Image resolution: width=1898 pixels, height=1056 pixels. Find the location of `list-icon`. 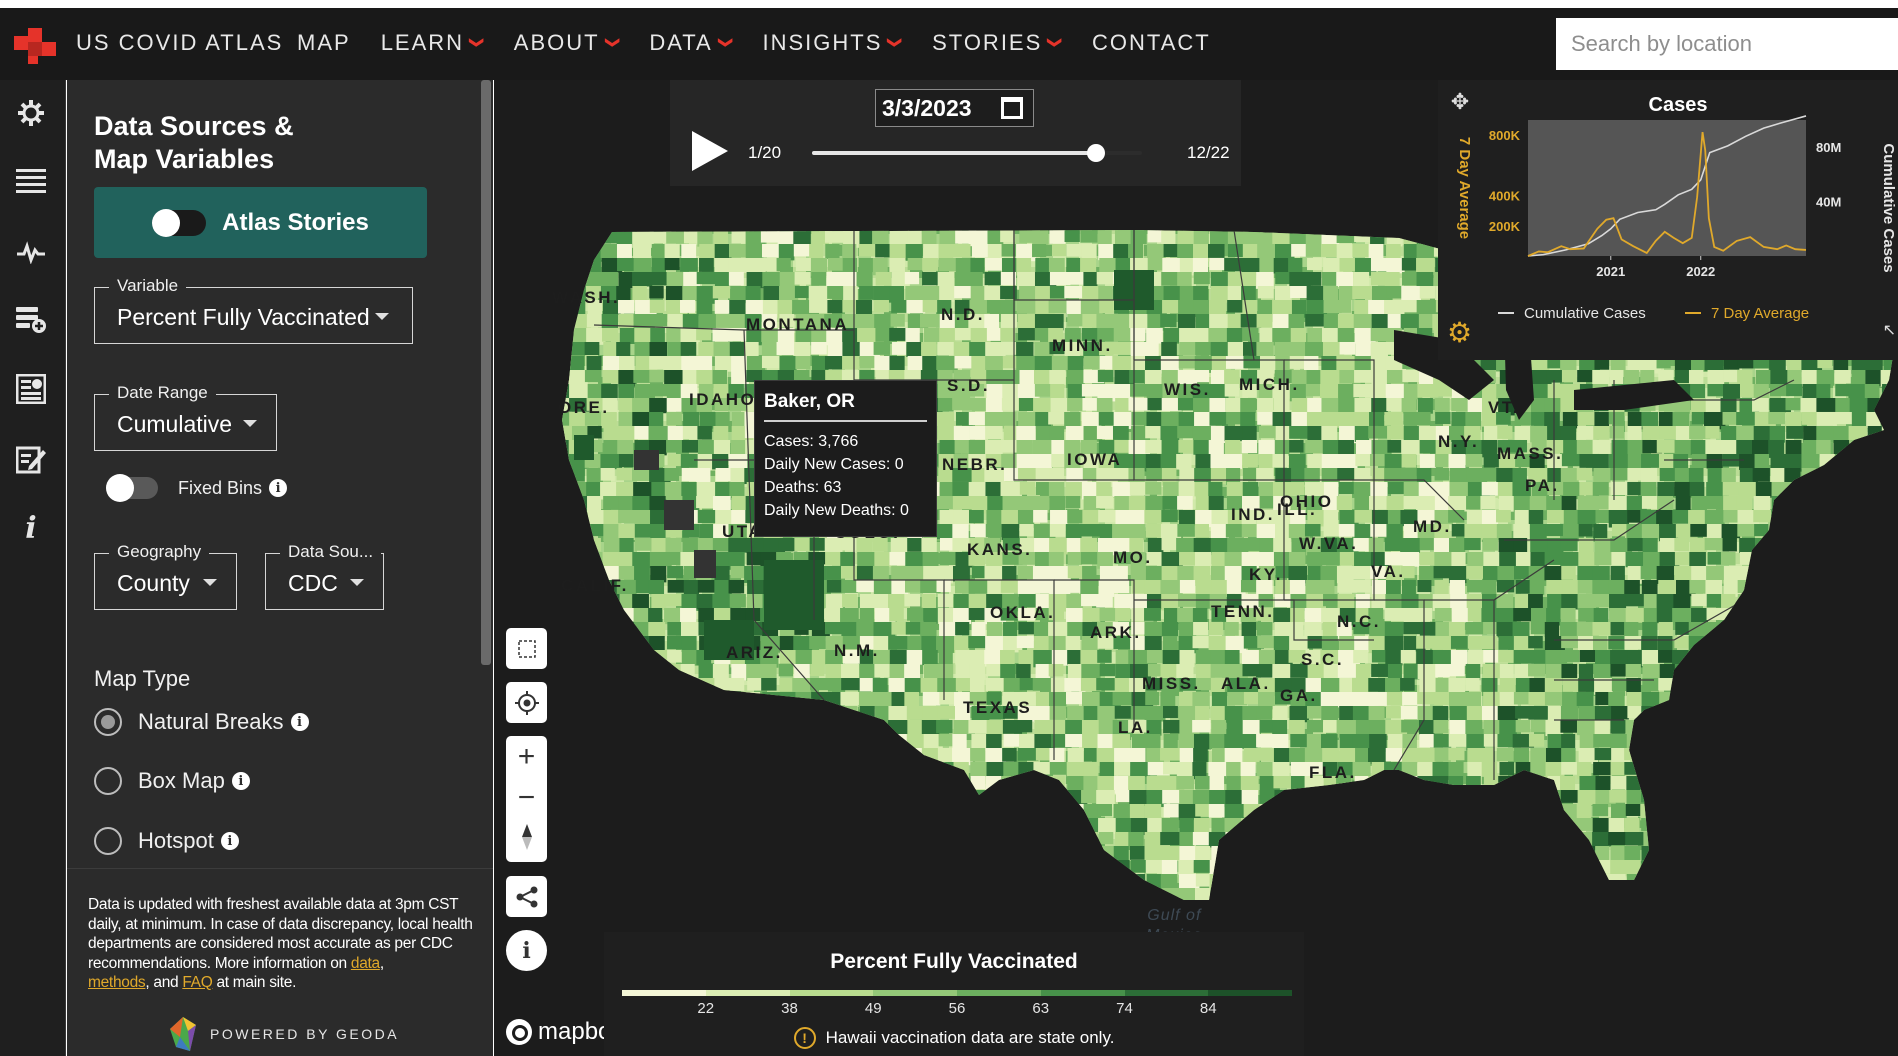

list-icon is located at coordinates (31, 182).